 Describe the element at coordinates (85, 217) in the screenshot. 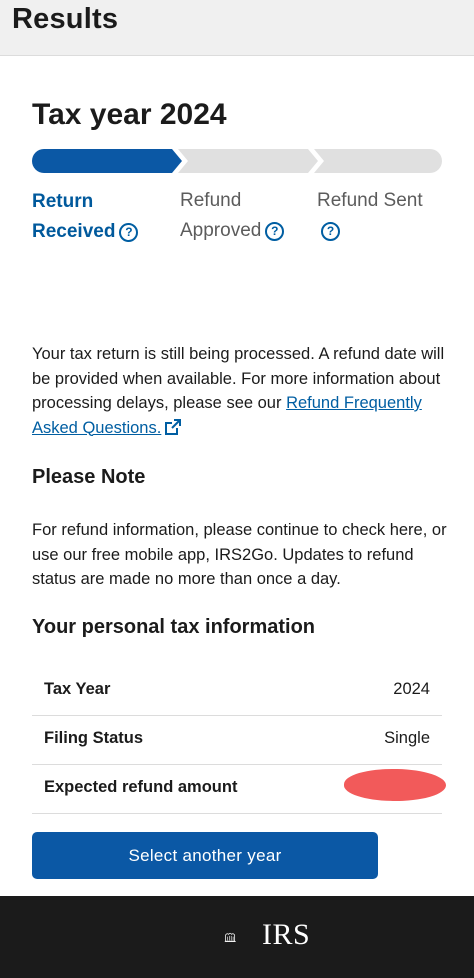

I see `step-return-received: Return Received?` at that location.